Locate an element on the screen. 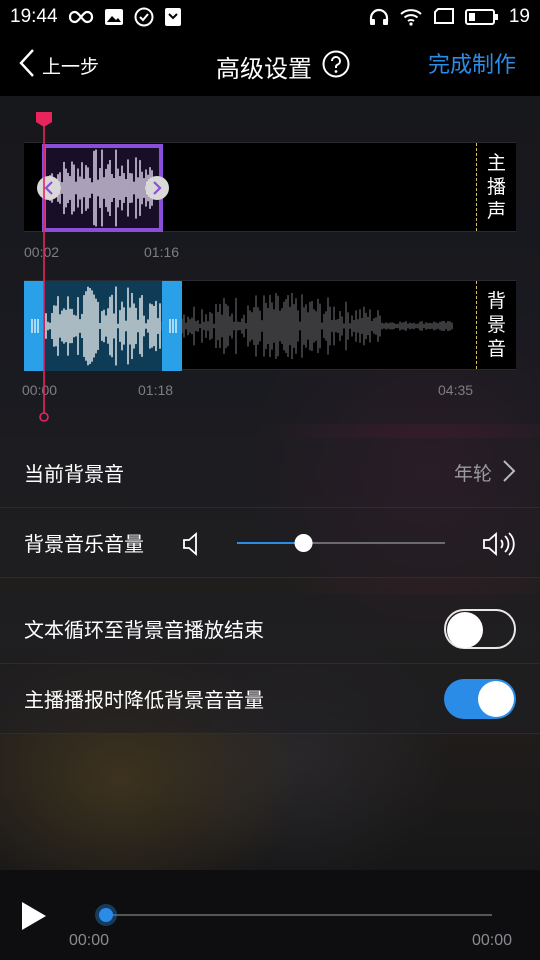  voice-label-char: 播 is located at coordinates (496, 187).